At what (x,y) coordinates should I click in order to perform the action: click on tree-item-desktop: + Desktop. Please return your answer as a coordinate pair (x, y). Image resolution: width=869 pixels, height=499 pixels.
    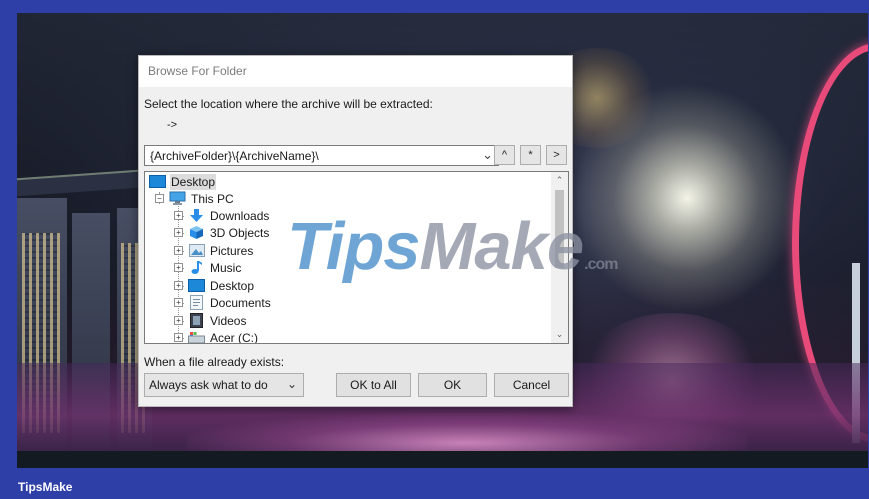
    Looking at the image, I should click on (214, 285).